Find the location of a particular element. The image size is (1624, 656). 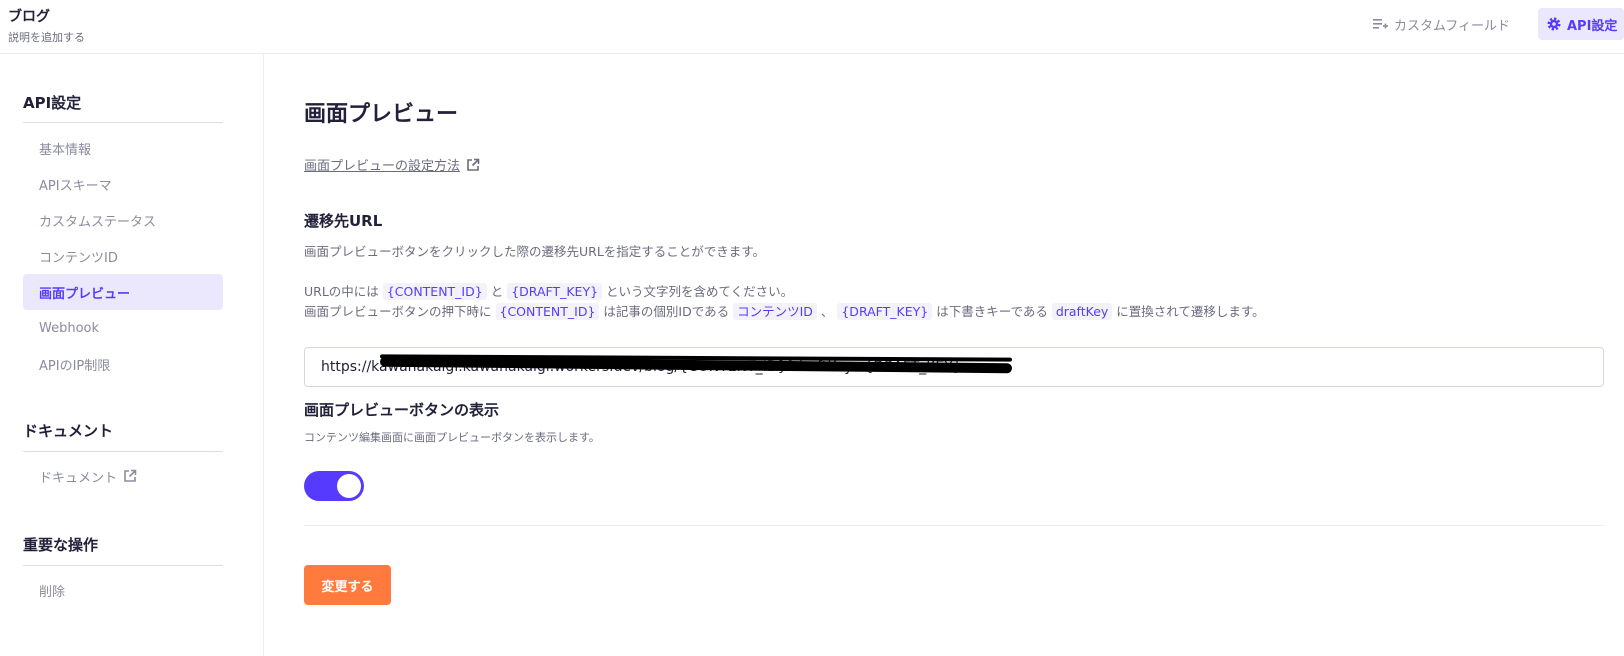

content-id-label: コンテンツID is located at coordinates (775, 311).